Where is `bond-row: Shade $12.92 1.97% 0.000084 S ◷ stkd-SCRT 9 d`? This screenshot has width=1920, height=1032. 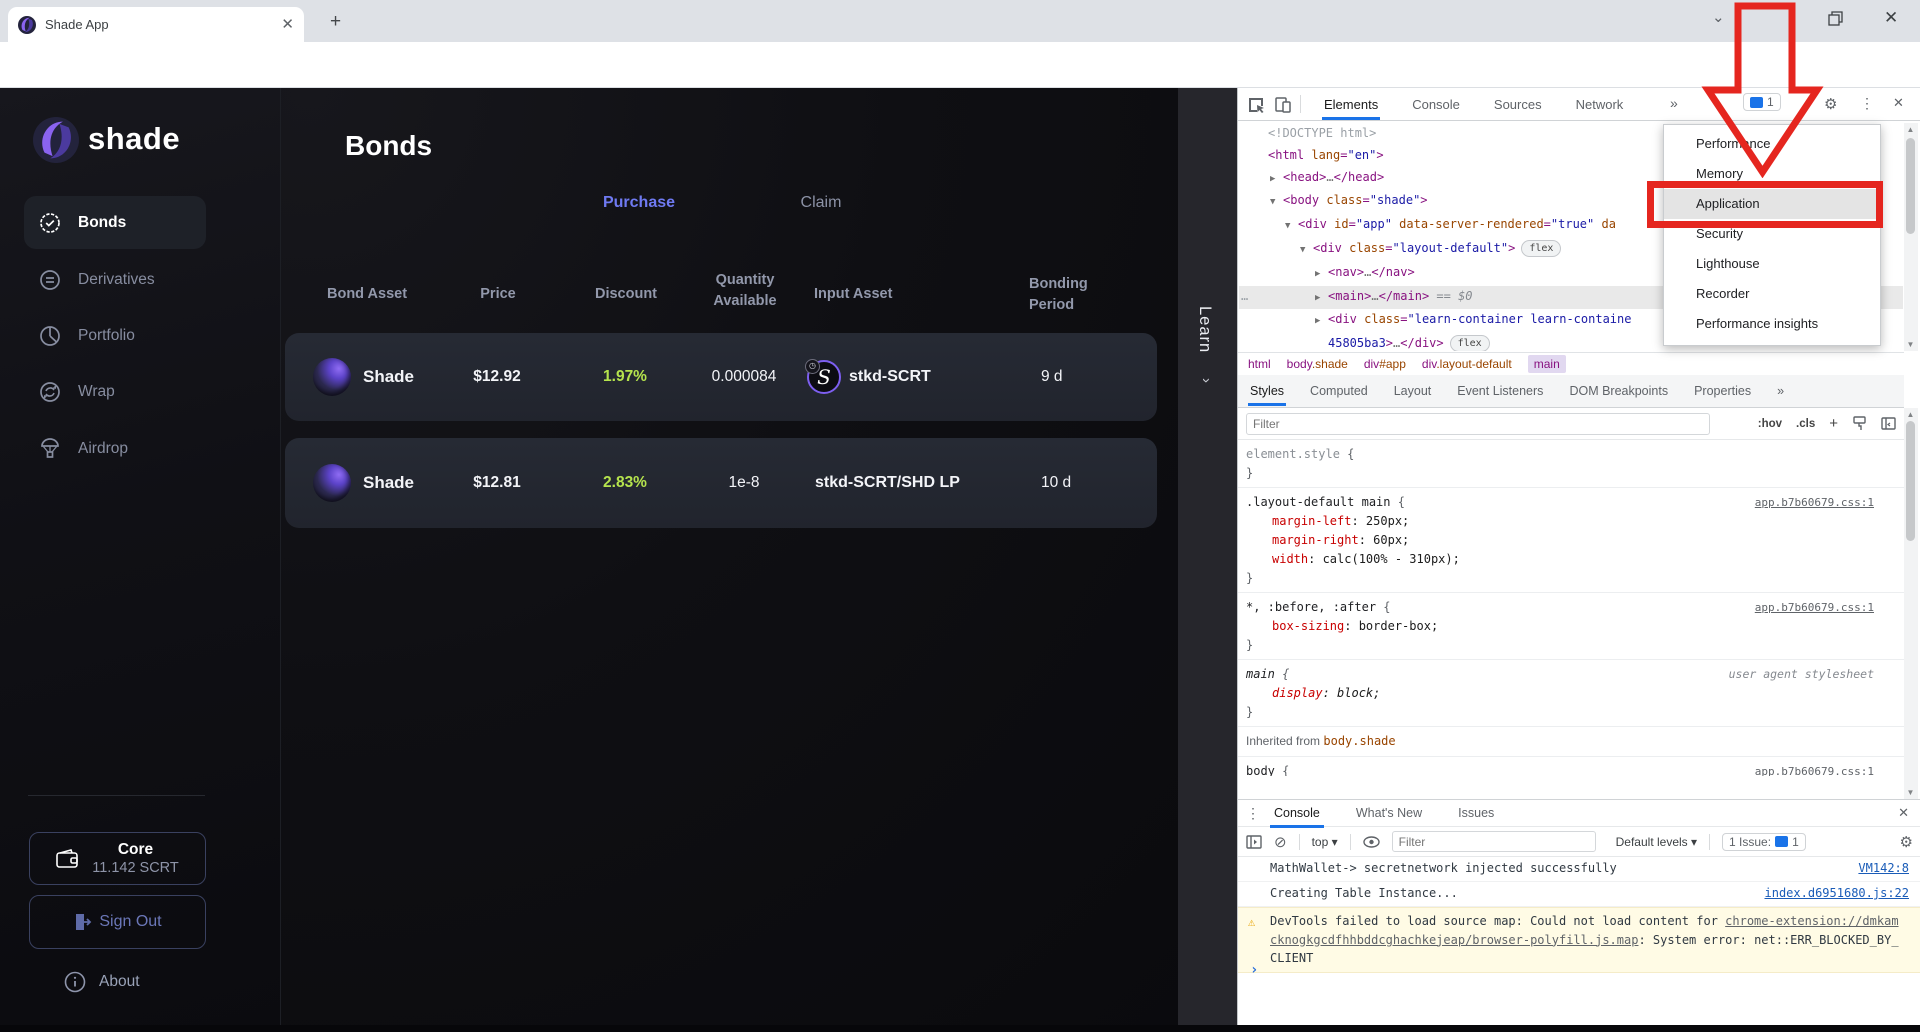 bond-row: Shade $12.92 1.97% 0.000084 S ◷ stkd-SCRT 9 d is located at coordinates (721, 377).